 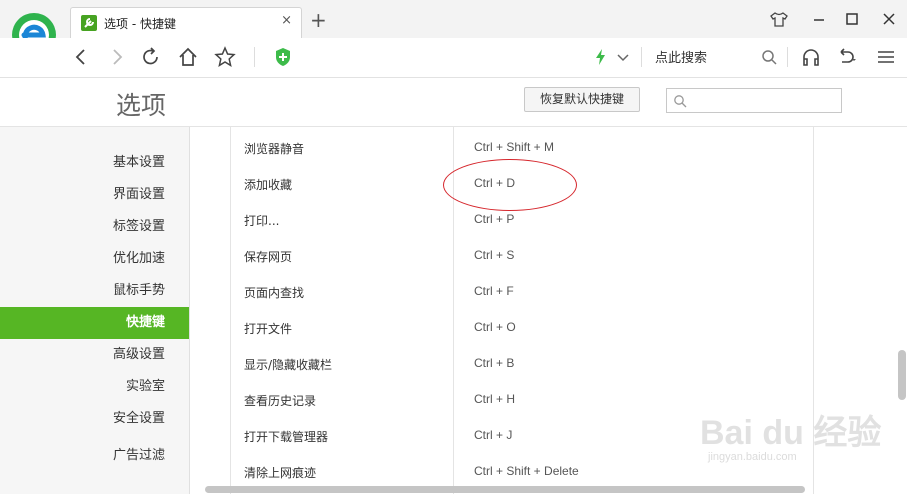 I want to click on options-search-box, so click(x=754, y=100).